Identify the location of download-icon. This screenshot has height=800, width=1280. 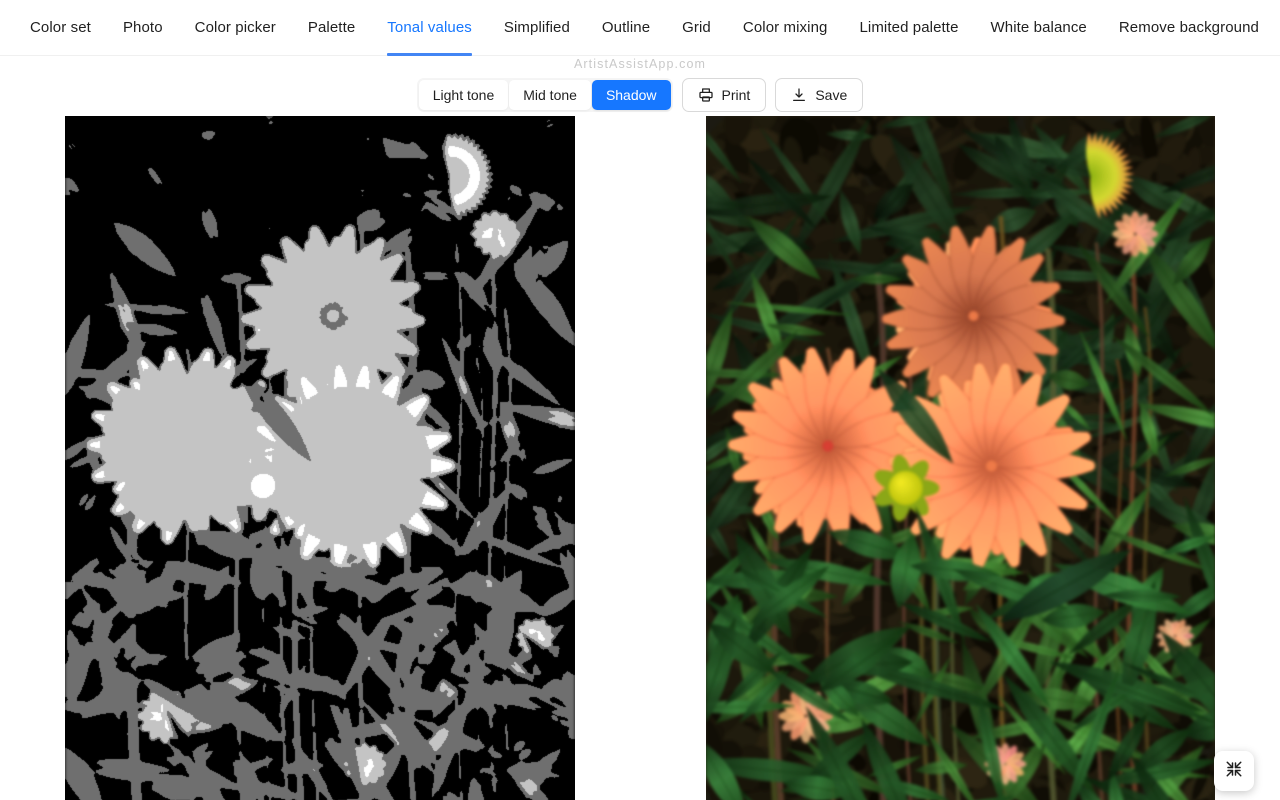
(799, 95).